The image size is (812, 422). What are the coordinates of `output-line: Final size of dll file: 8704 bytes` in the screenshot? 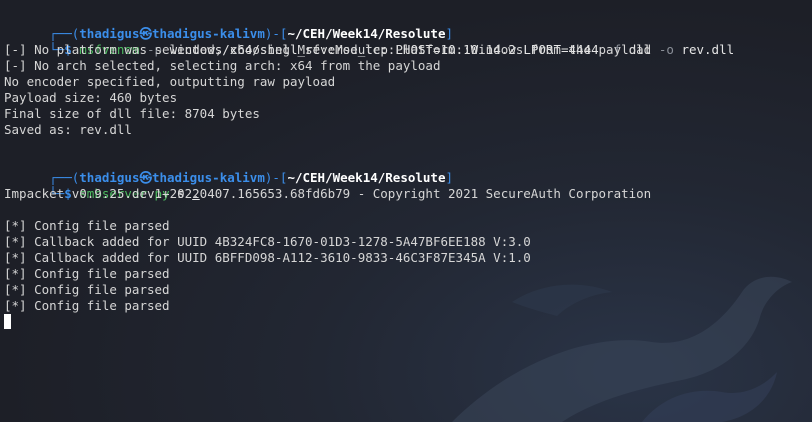 It's located at (132, 113).